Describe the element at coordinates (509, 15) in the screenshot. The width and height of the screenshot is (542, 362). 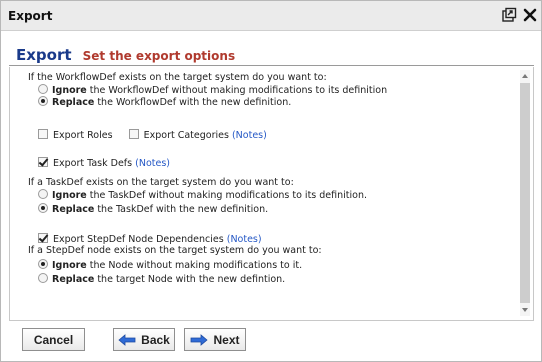
I see `maximize-icon` at that location.